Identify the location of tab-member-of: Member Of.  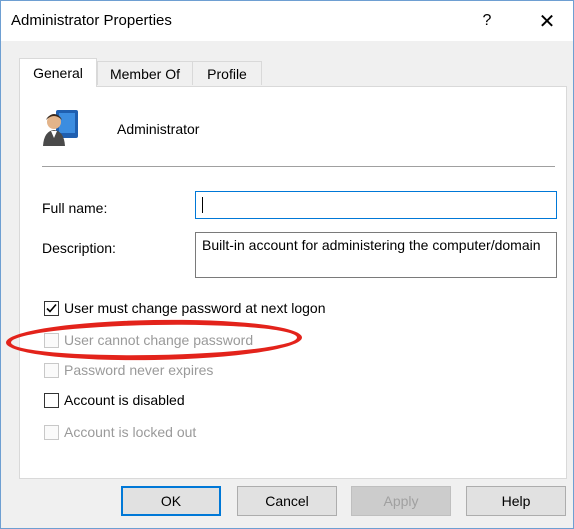
(145, 73).